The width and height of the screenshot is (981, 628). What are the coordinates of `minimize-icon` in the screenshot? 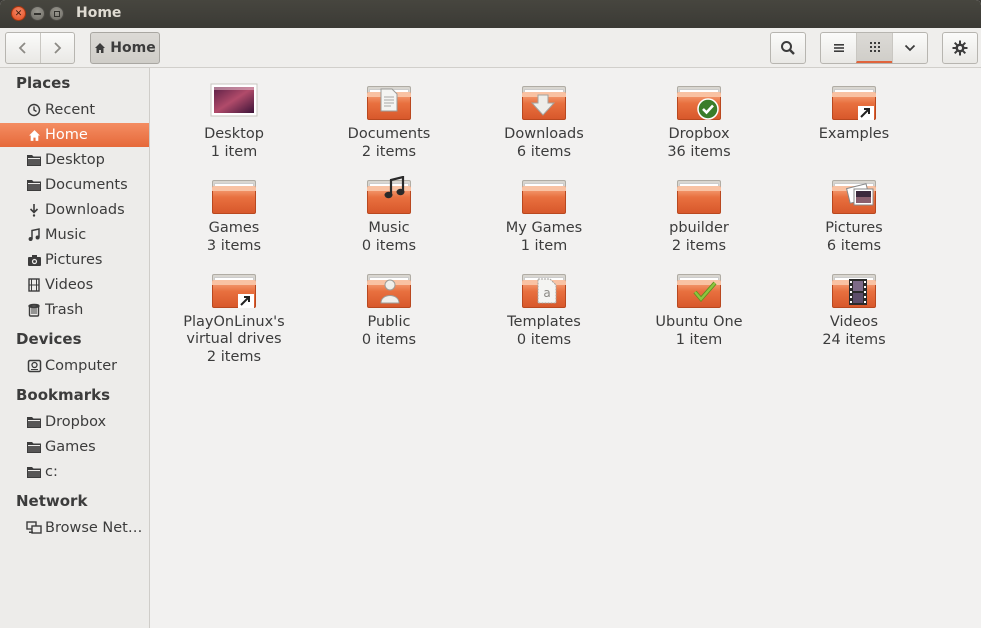 It's located at (37, 13).